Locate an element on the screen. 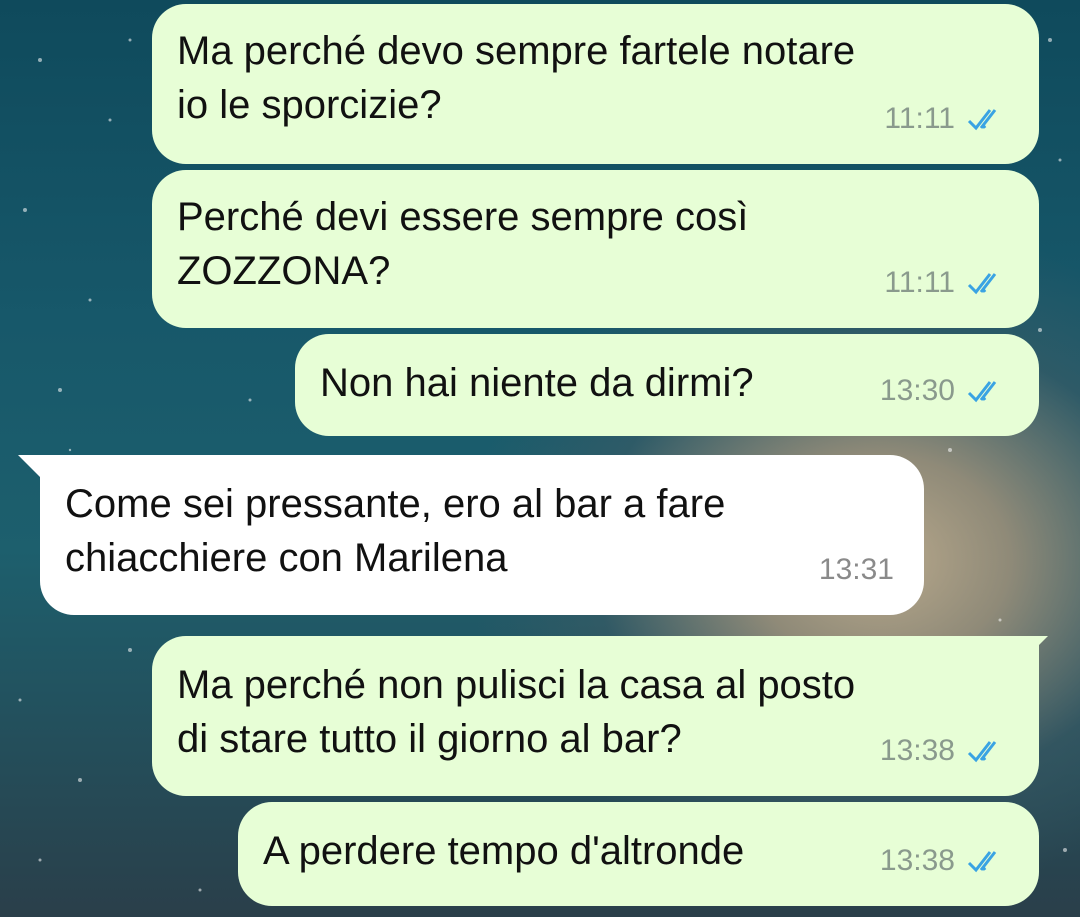  message-text: Non hai niente da dirmi? is located at coordinates (537, 383).